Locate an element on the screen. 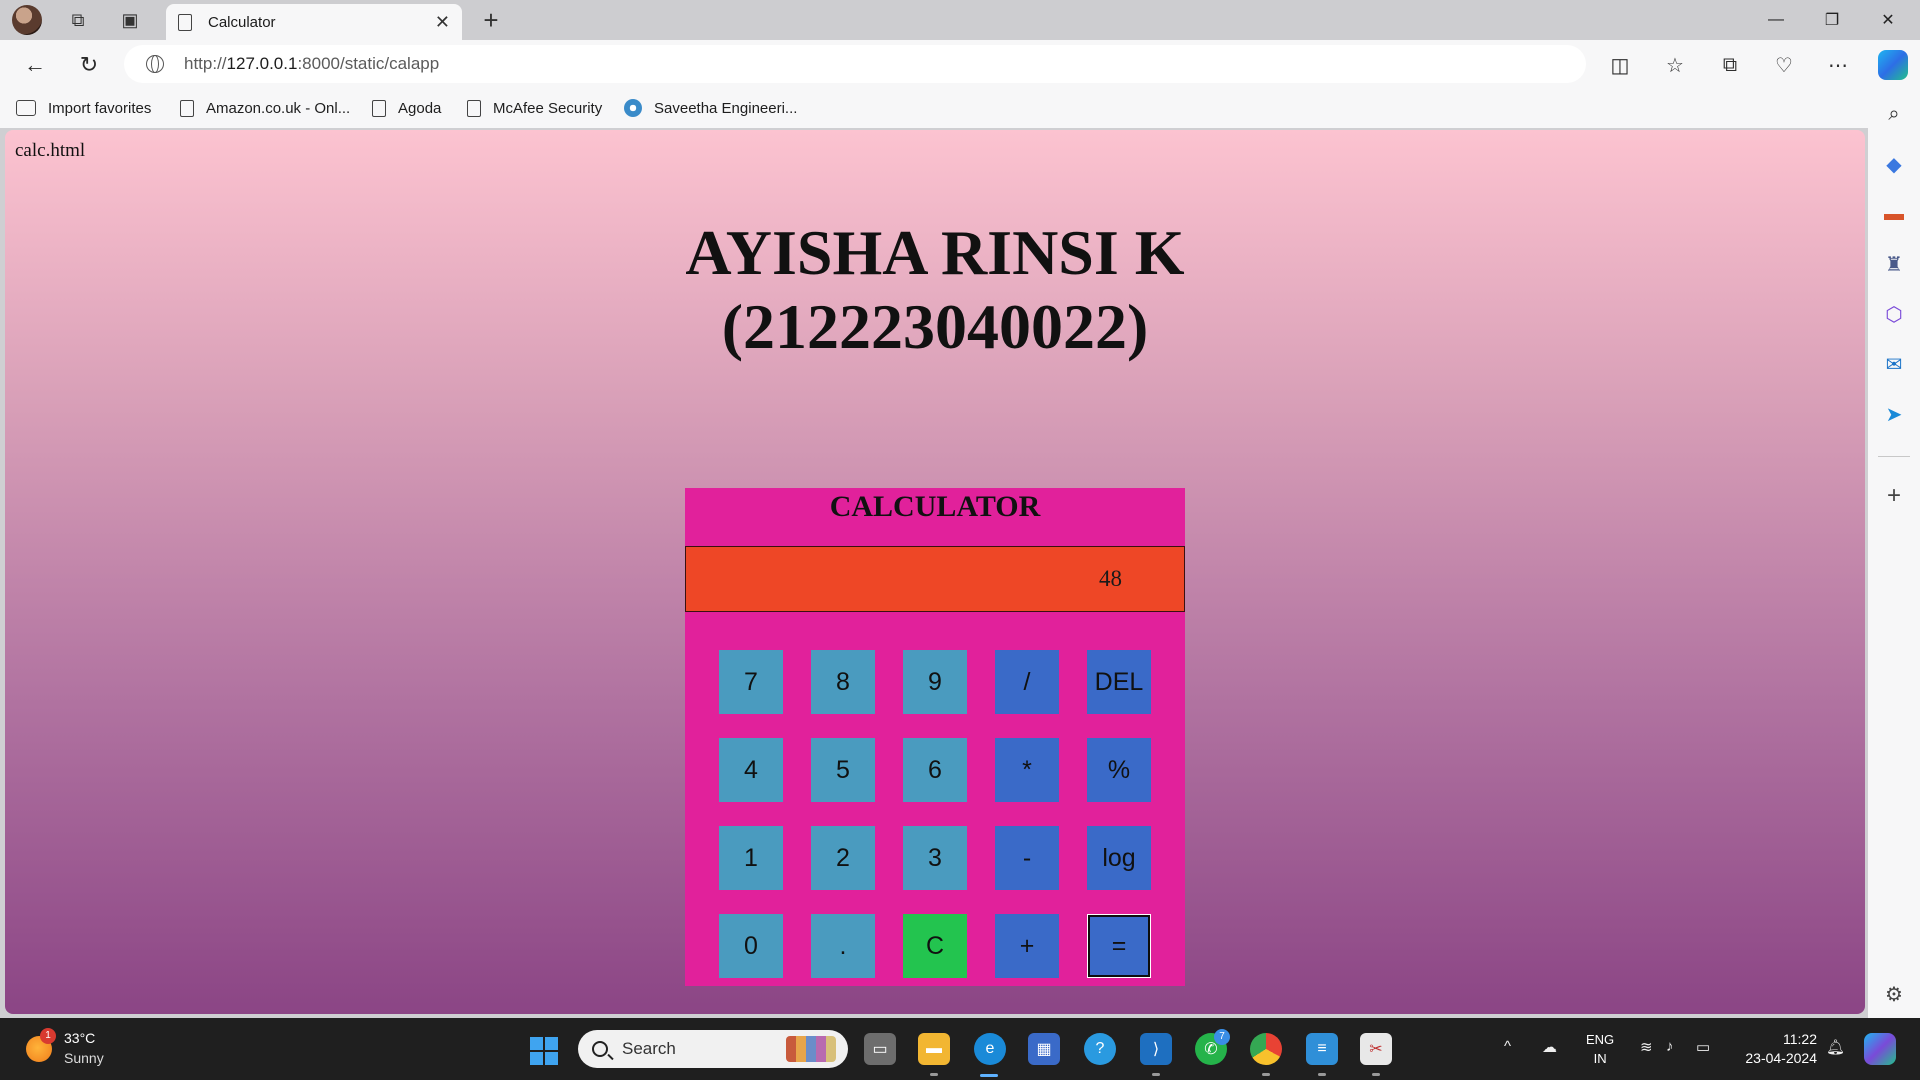 This screenshot has width=1920, height=1080. workspaces-icon: ⧉ is located at coordinates (78, 20).